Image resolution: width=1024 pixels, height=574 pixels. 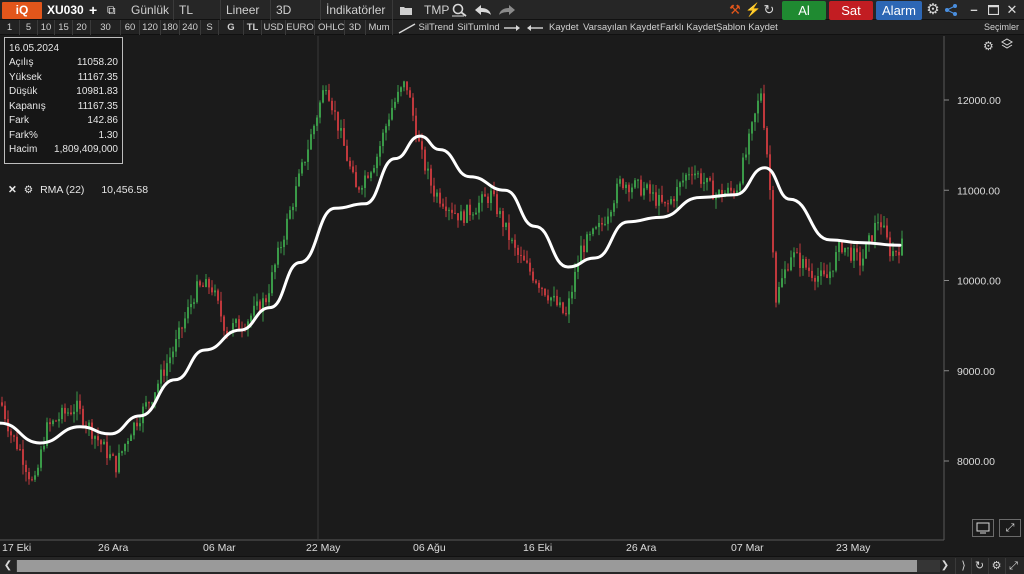 I want to click on close-icon: ✕, so click(x=1012, y=10).